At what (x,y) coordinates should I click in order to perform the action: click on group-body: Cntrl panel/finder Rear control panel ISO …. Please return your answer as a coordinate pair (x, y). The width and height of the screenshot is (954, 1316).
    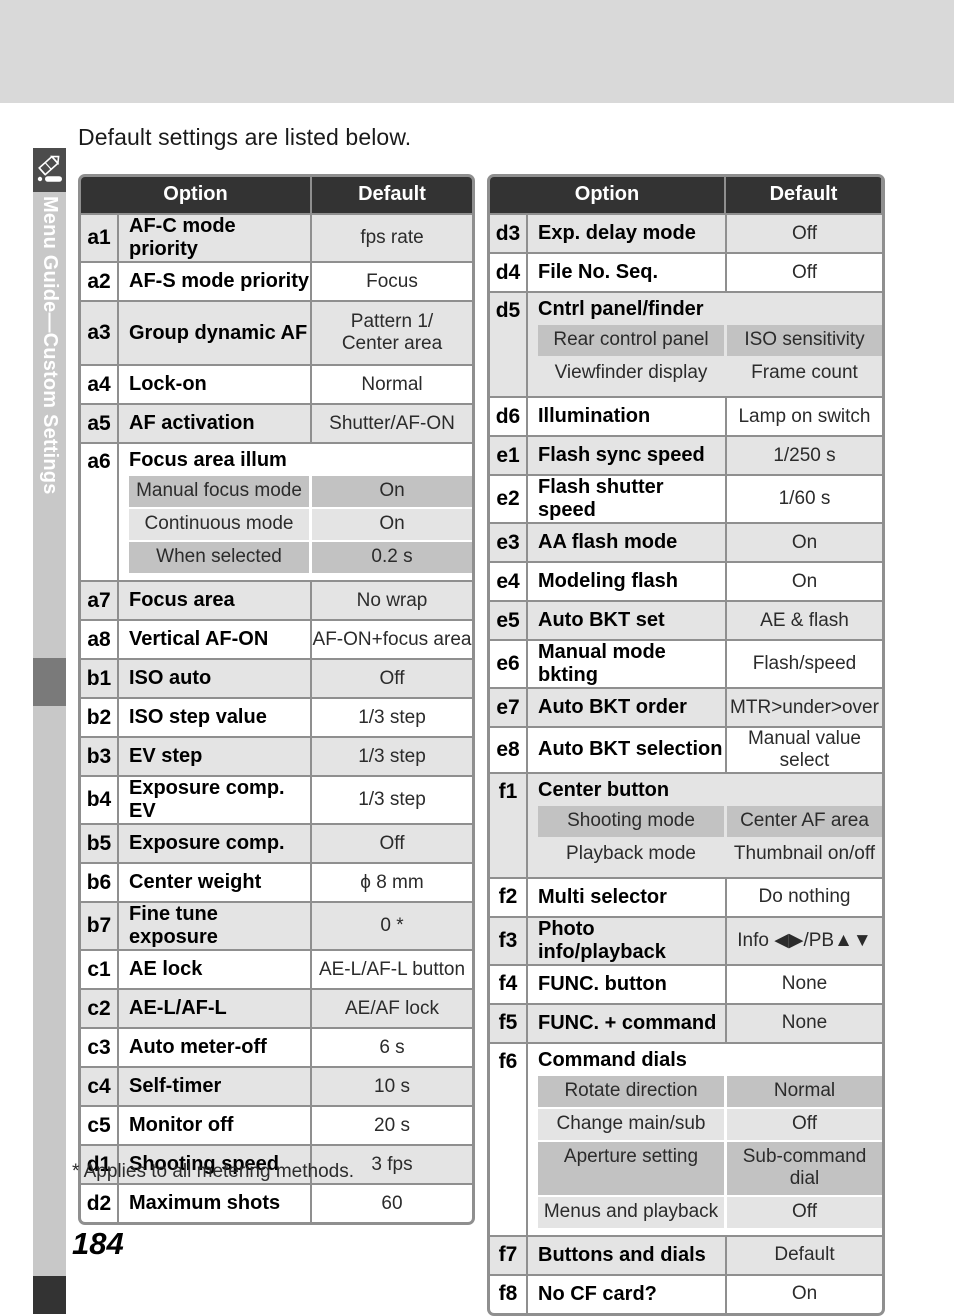
    Looking at the image, I should click on (704, 344).